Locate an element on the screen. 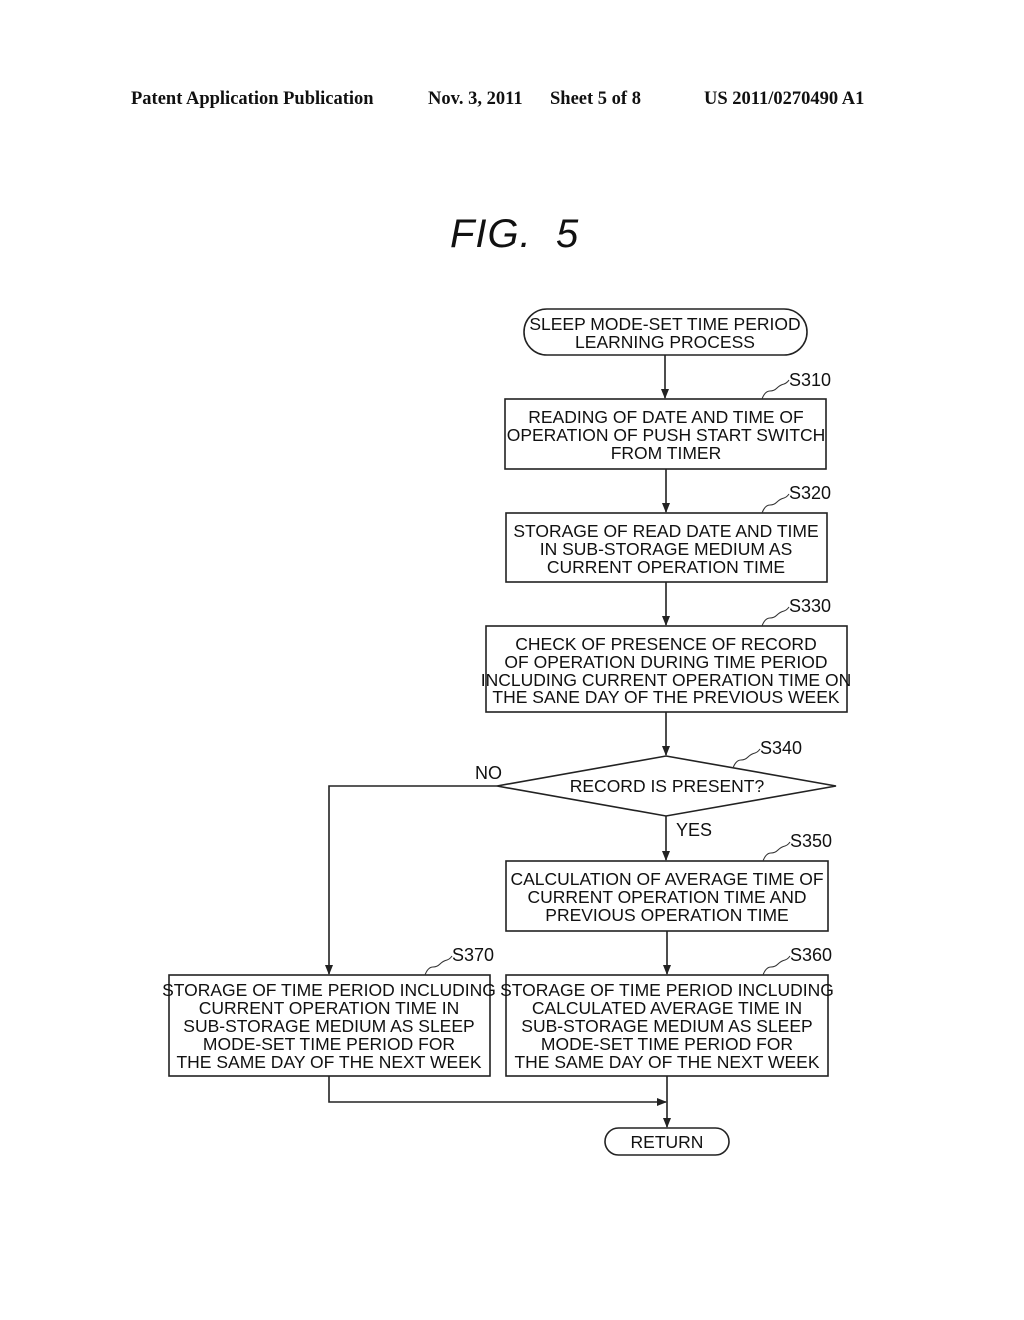 This screenshot has width=1024, height=1320. step-s340-decision: RECORD IS PRESENT? S340 NO YES is located at coordinates (656, 789).